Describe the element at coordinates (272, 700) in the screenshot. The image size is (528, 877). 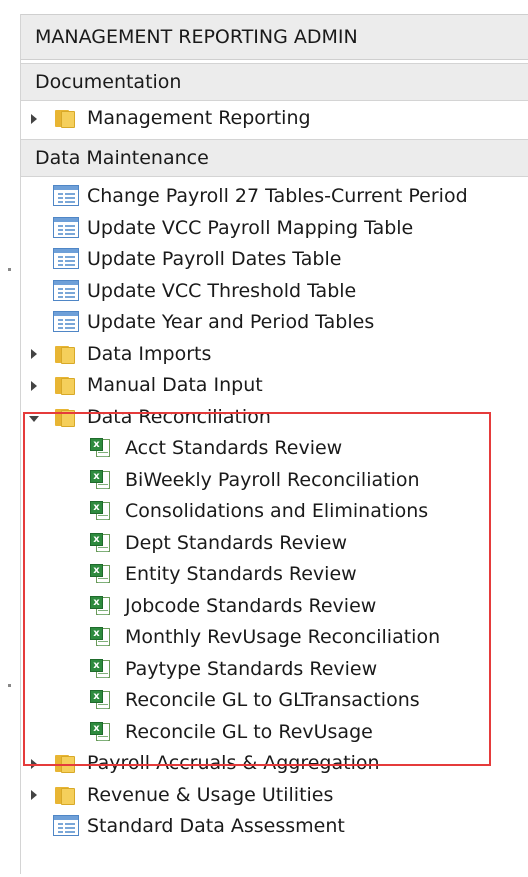
I see `tree-item-label: Reconcile GL to GLTransactions` at that location.